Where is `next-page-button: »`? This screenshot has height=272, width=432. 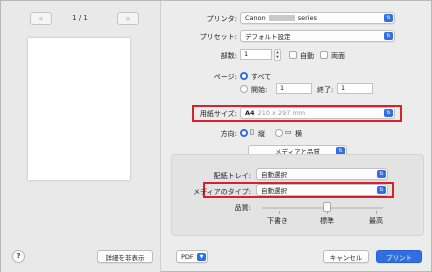
next-page-button: » is located at coordinates (128, 18).